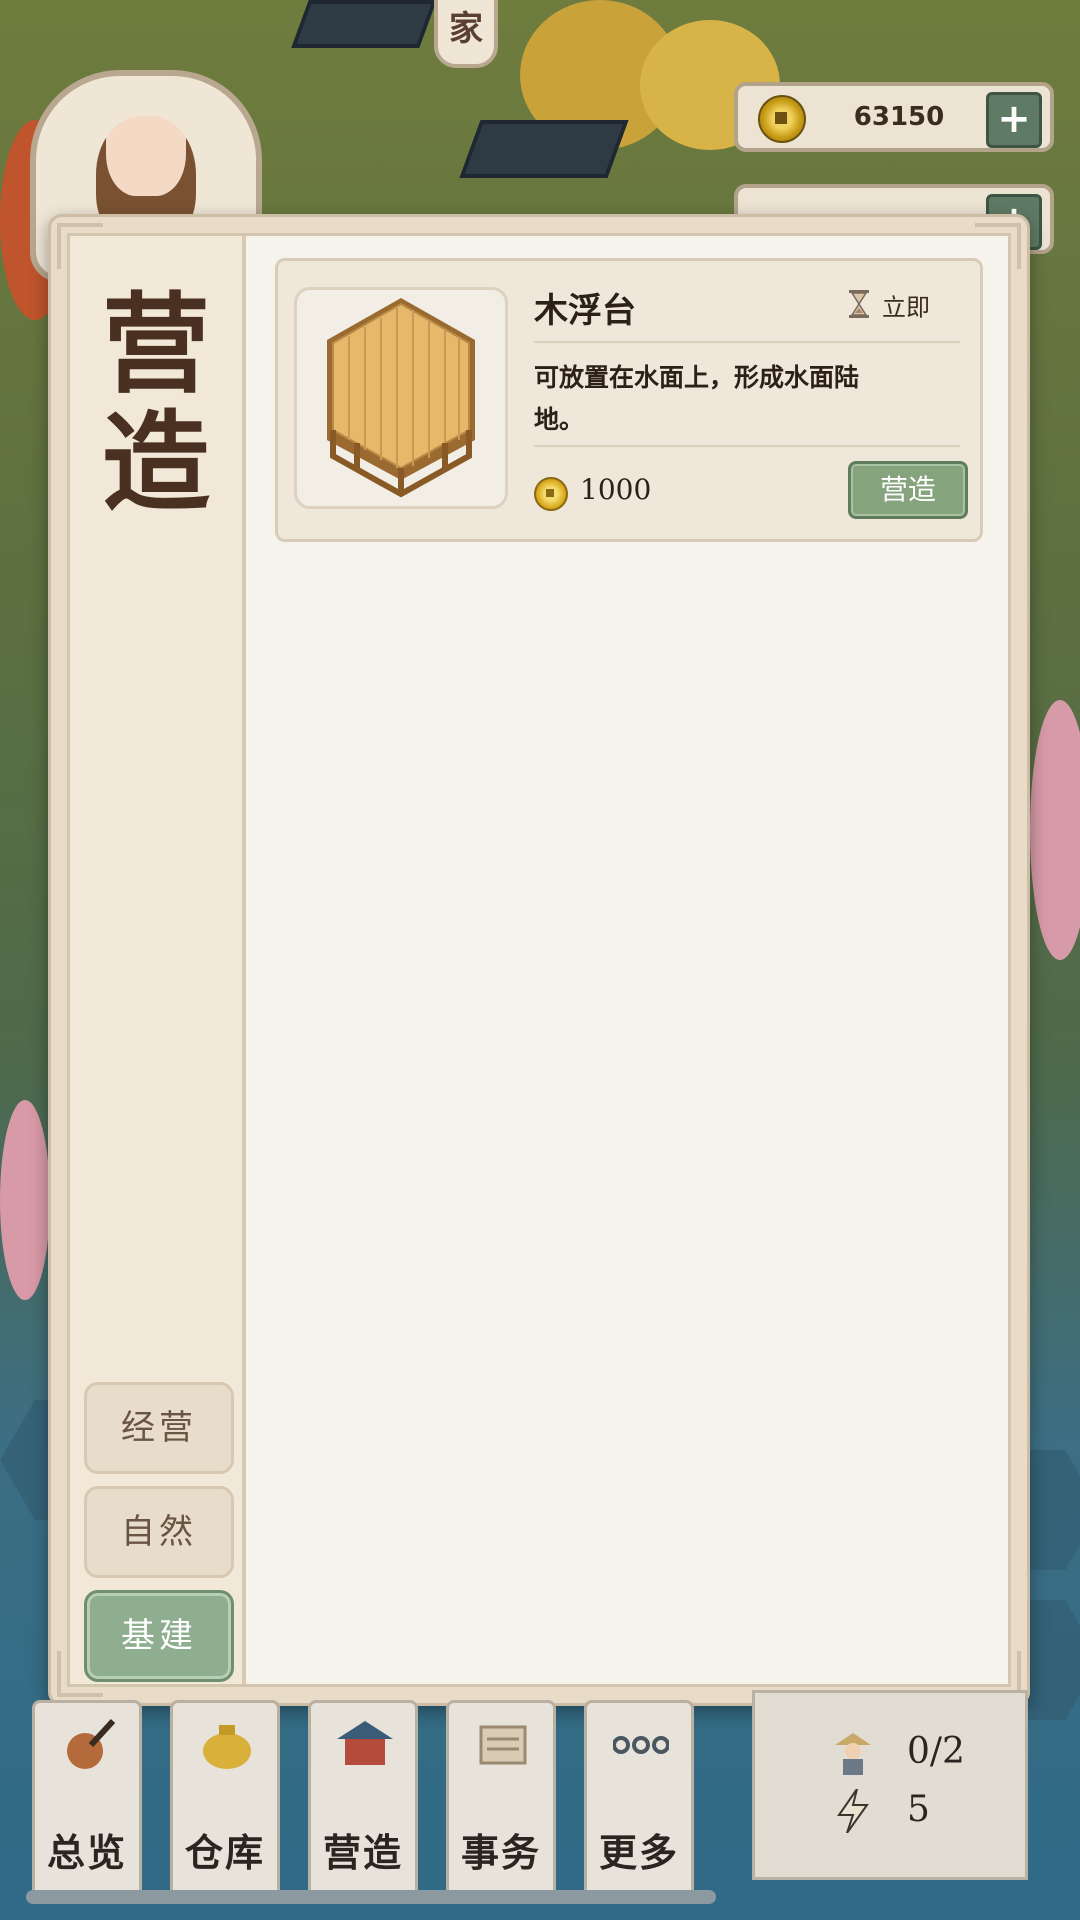  I want to click on documents-icon, so click(503, 1745).